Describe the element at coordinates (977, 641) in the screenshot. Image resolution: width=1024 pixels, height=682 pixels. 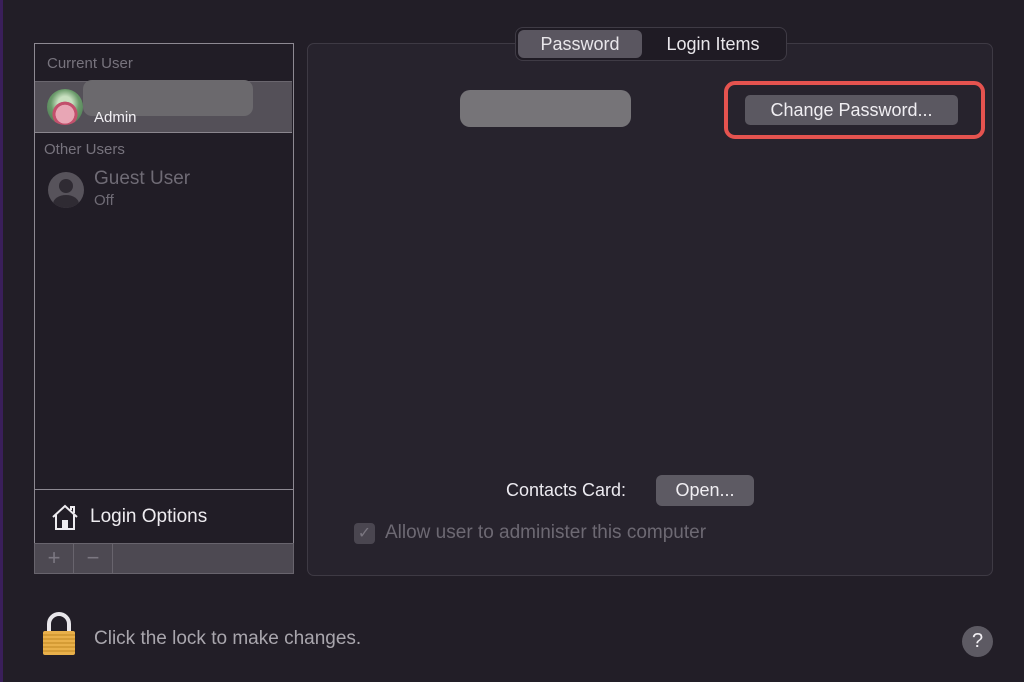
I see `help-button: ?` at that location.